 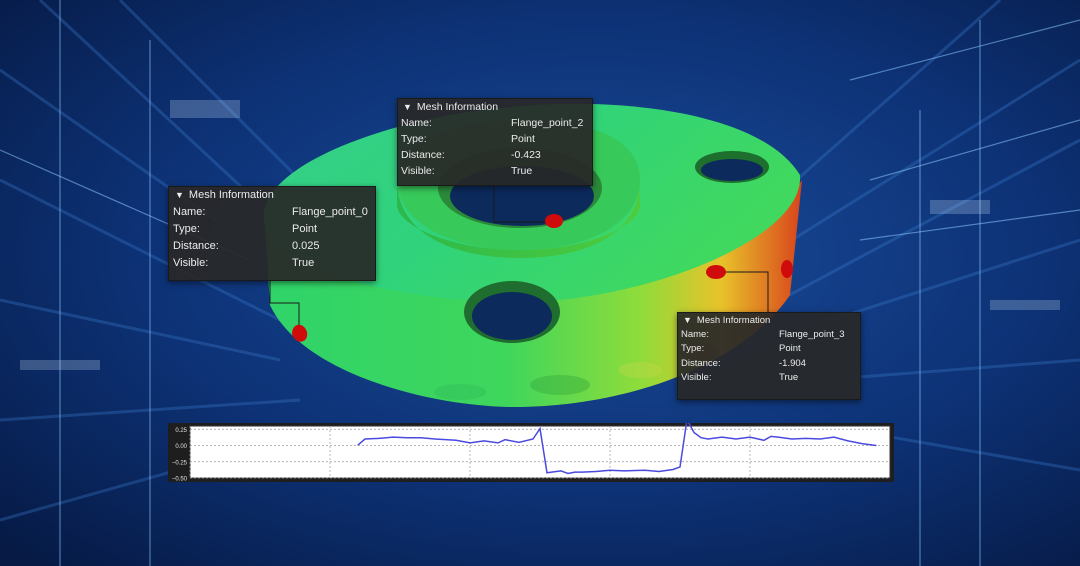 I want to click on info-value: -1.904, so click(x=792, y=363).